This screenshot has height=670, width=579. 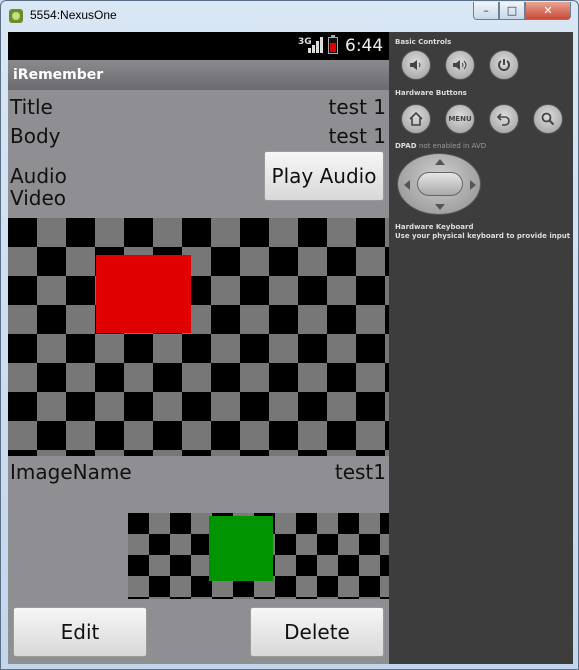 What do you see at coordinates (198, 75) in the screenshot?
I see `app-title-bar: iRemember` at bounding box center [198, 75].